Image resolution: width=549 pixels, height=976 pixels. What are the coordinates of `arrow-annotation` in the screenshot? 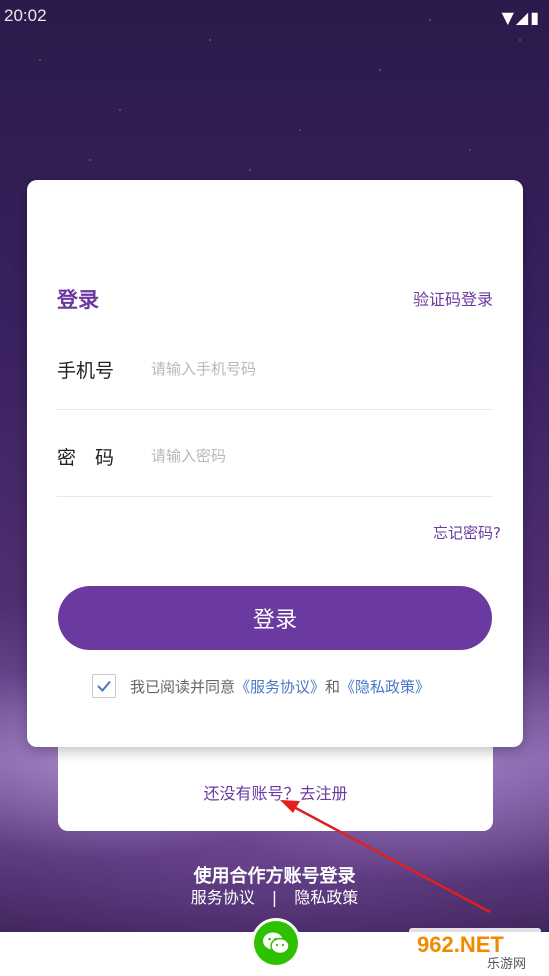 It's located at (385, 857).